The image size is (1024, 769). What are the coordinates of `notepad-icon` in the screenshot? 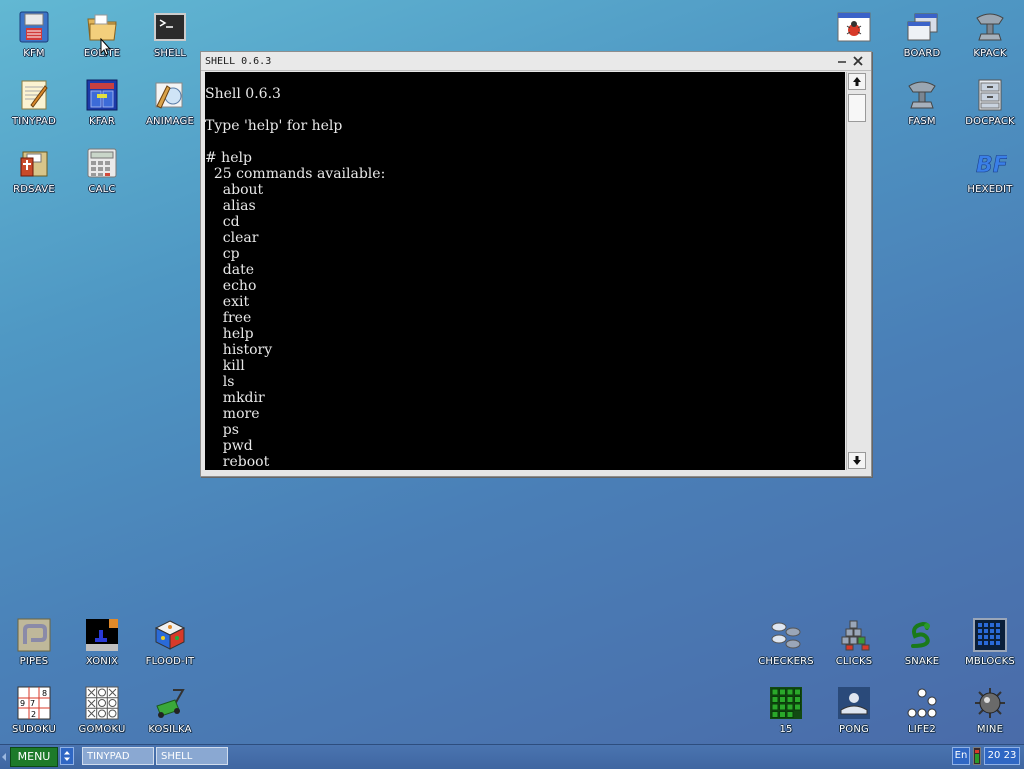 It's located at (34, 95).